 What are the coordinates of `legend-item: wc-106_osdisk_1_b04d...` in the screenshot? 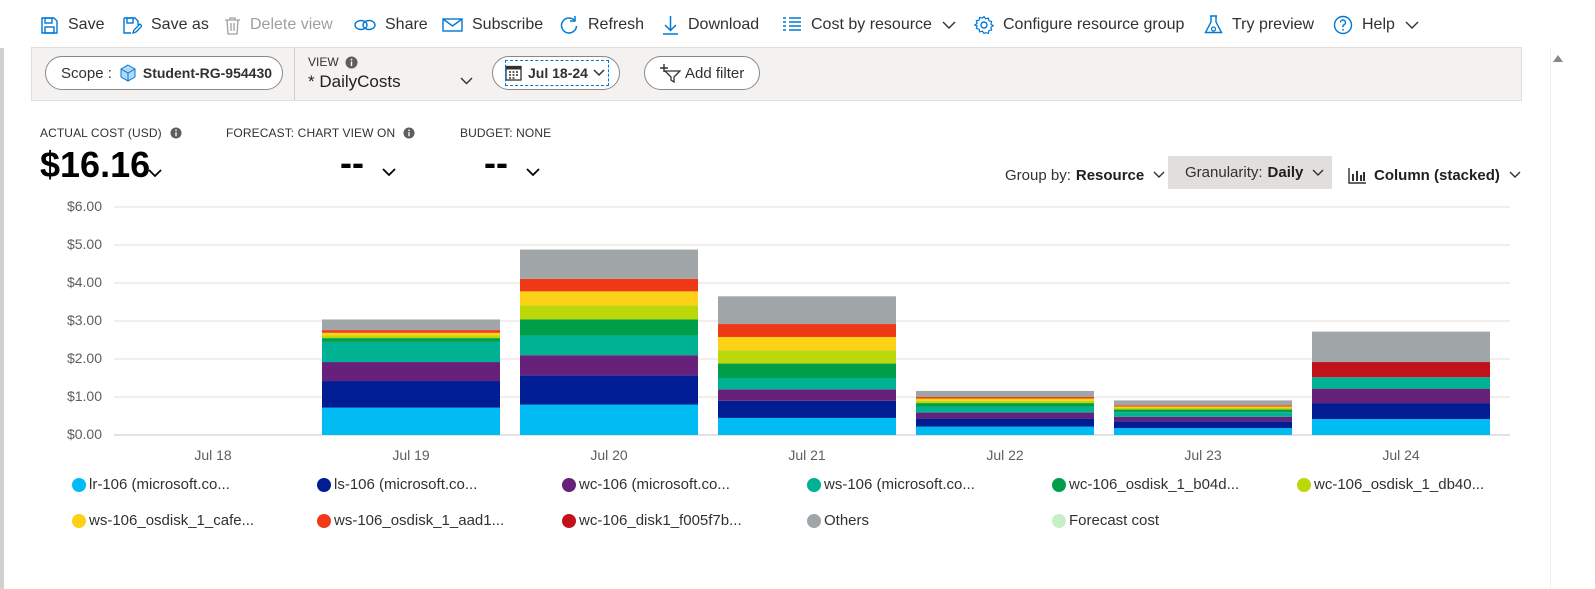 It's located at (1145, 484).